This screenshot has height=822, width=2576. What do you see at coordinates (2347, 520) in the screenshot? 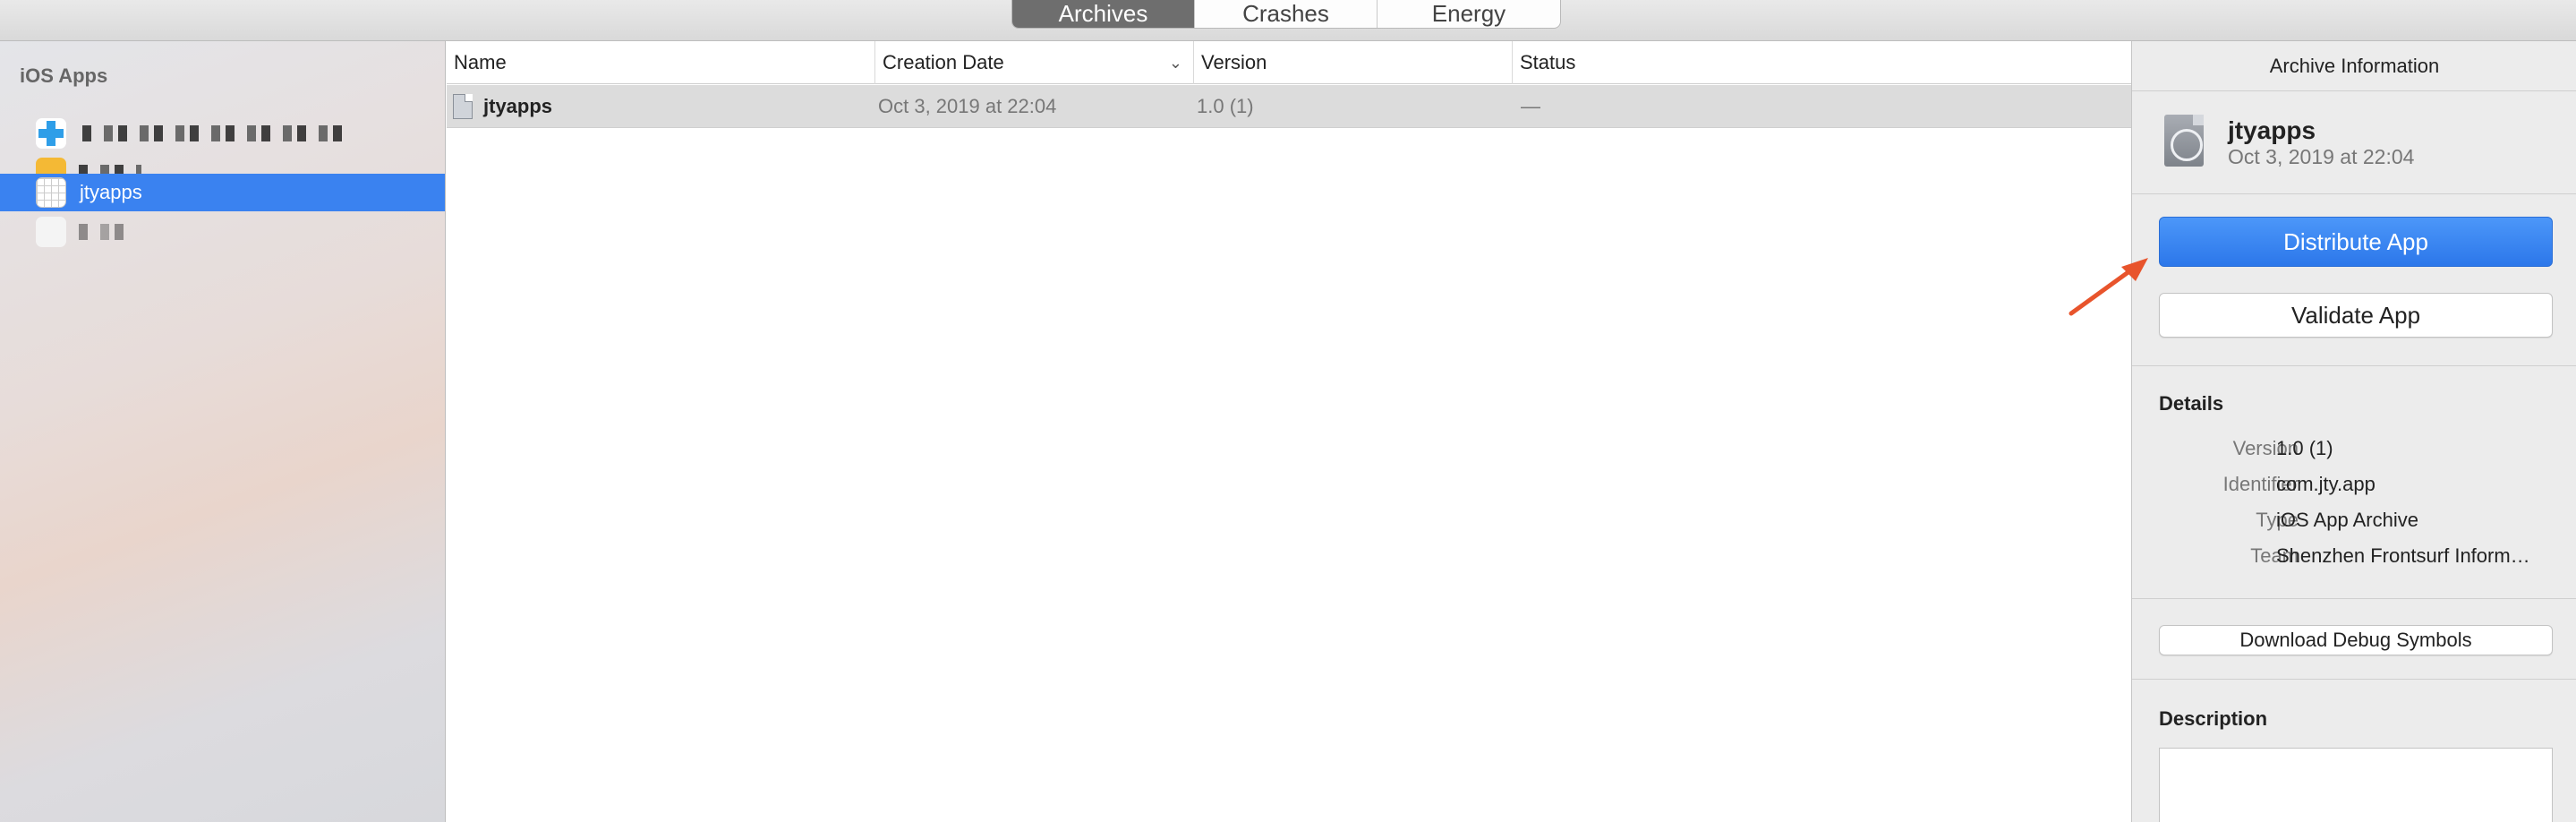
I see `detail-value: iOS App Archive` at bounding box center [2347, 520].